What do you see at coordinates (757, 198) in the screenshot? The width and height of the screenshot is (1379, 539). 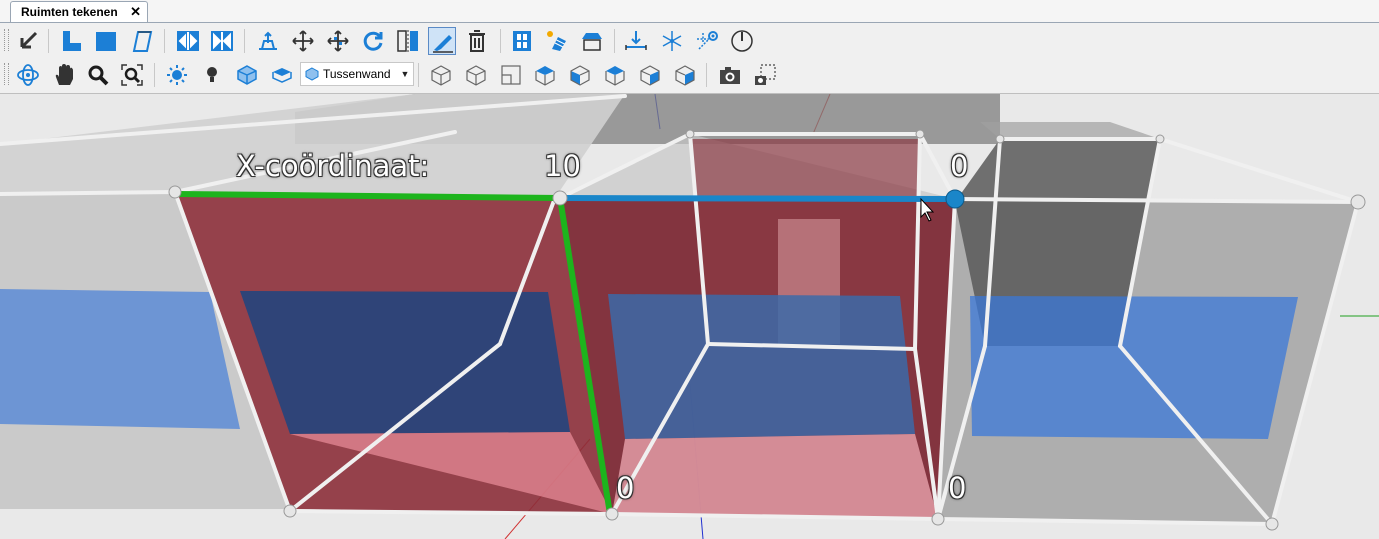 I see `blue-edge-selected` at bounding box center [757, 198].